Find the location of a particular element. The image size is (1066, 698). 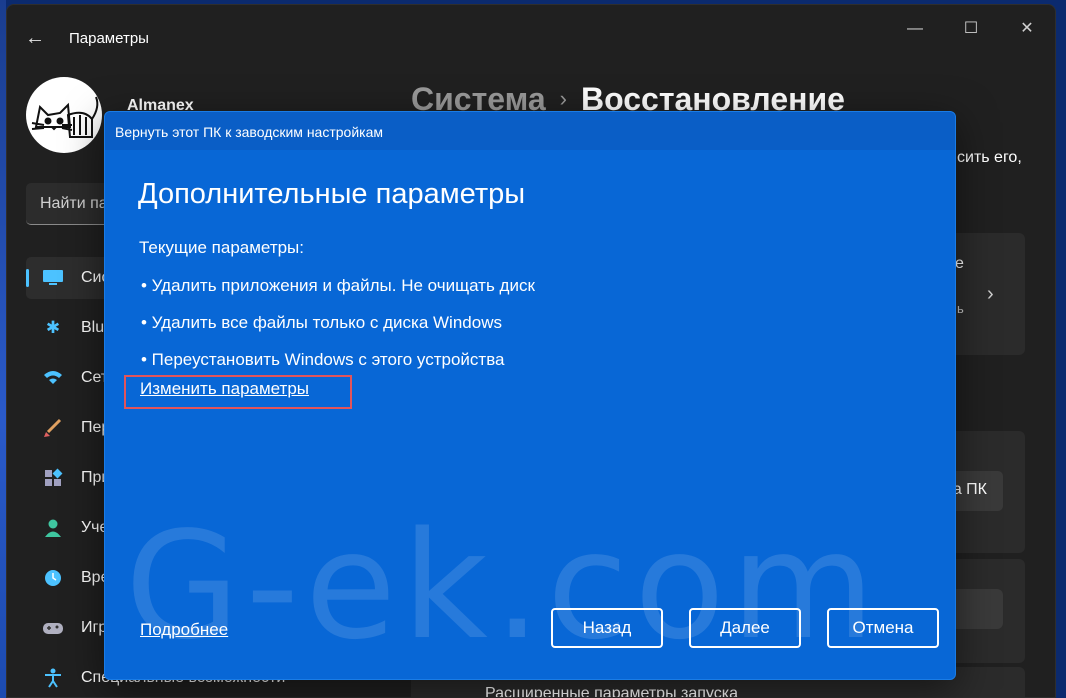

sidebar-item-label: Blu is located at coordinates (93, 327).